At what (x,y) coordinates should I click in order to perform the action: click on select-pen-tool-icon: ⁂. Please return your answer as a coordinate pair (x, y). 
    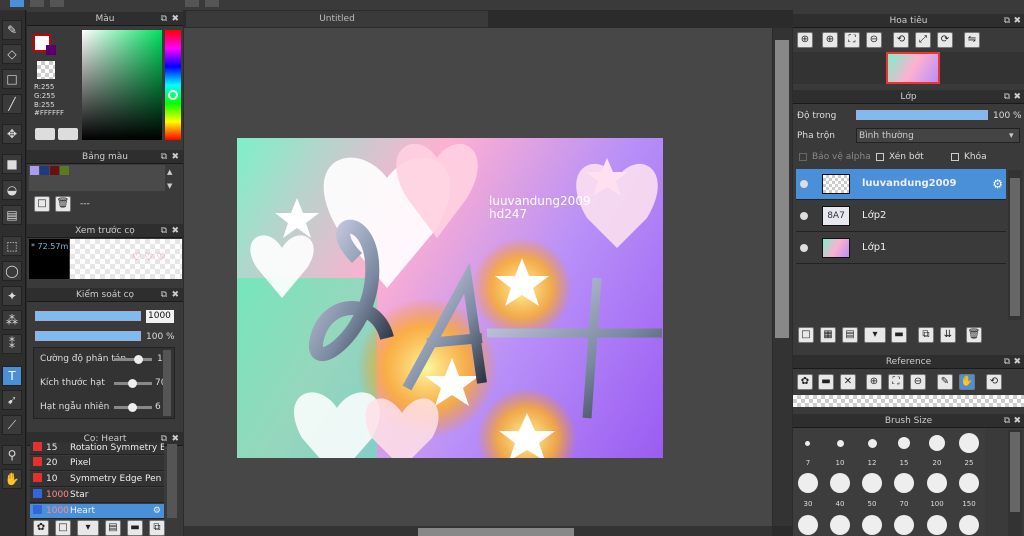
    Looking at the image, I should click on (12, 320).